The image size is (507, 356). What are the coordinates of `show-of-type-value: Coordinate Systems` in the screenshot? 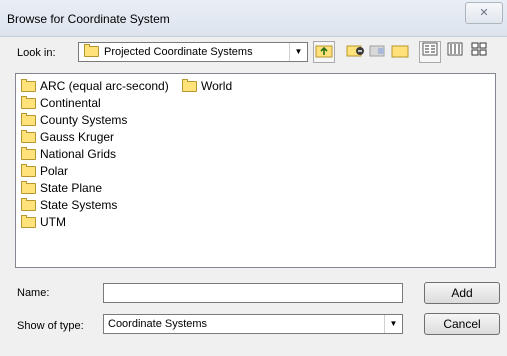 It's located at (158, 324).